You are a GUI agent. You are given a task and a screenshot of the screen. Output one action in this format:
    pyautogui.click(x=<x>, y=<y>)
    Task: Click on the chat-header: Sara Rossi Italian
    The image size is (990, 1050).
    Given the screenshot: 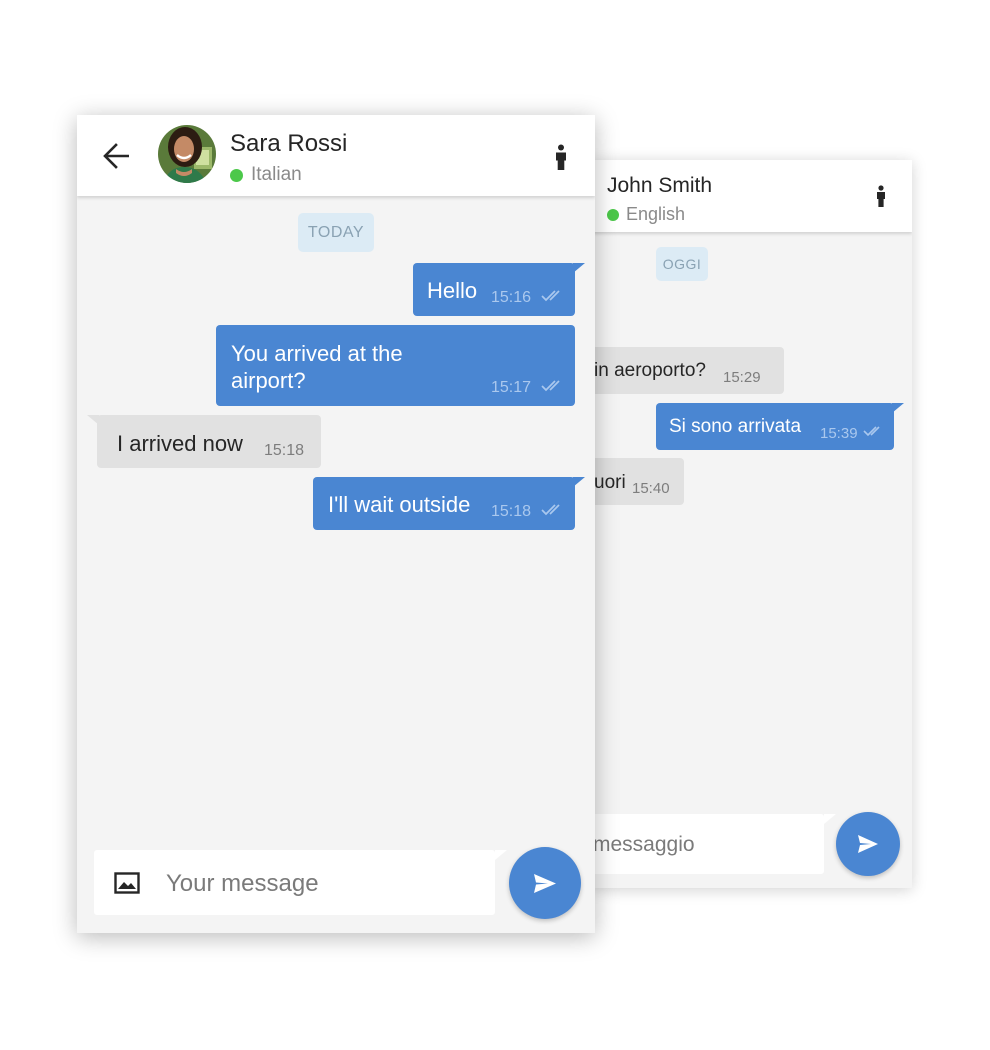 What is the action you would take?
    pyautogui.click(x=336, y=155)
    